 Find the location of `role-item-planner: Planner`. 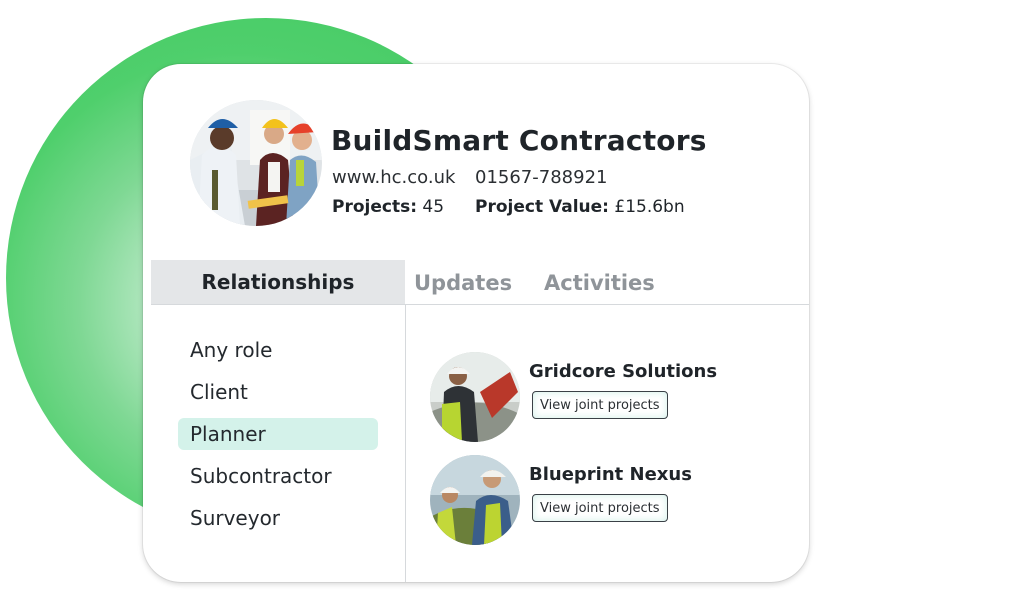

role-item-planner: Planner is located at coordinates (278, 434).